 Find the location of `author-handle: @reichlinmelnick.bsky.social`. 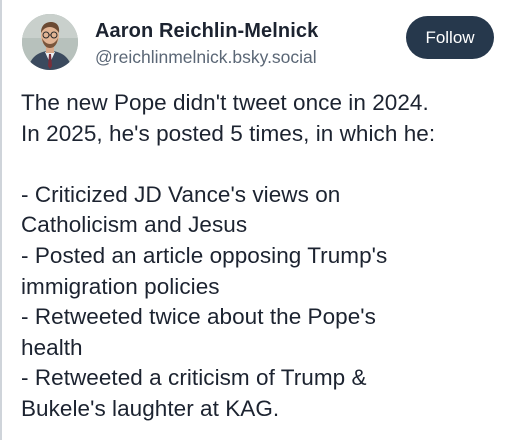

author-handle: @reichlinmelnick.bsky.social is located at coordinates (206, 57).